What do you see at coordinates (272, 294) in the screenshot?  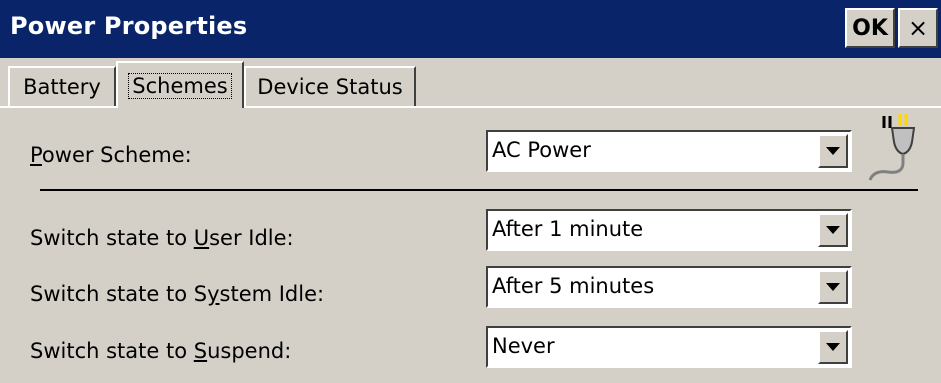 I see `system-idle-label-rest: stem Idle:` at bounding box center [272, 294].